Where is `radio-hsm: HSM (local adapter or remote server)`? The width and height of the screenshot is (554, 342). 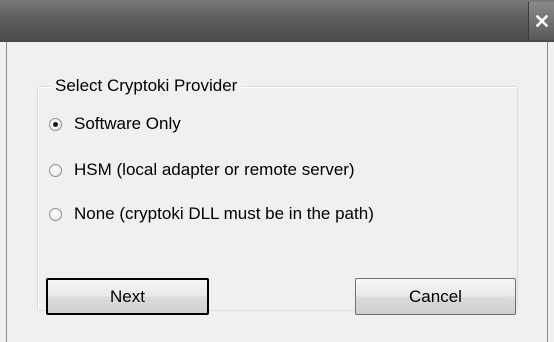
radio-hsm: HSM (local adapter or remote server) is located at coordinates (202, 170).